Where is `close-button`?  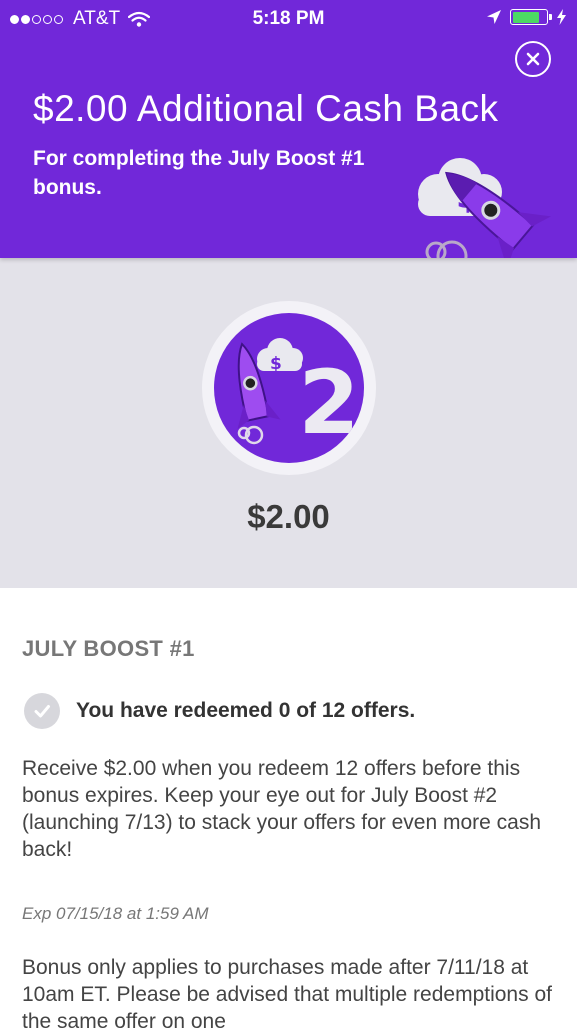 close-button is located at coordinates (533, 59).